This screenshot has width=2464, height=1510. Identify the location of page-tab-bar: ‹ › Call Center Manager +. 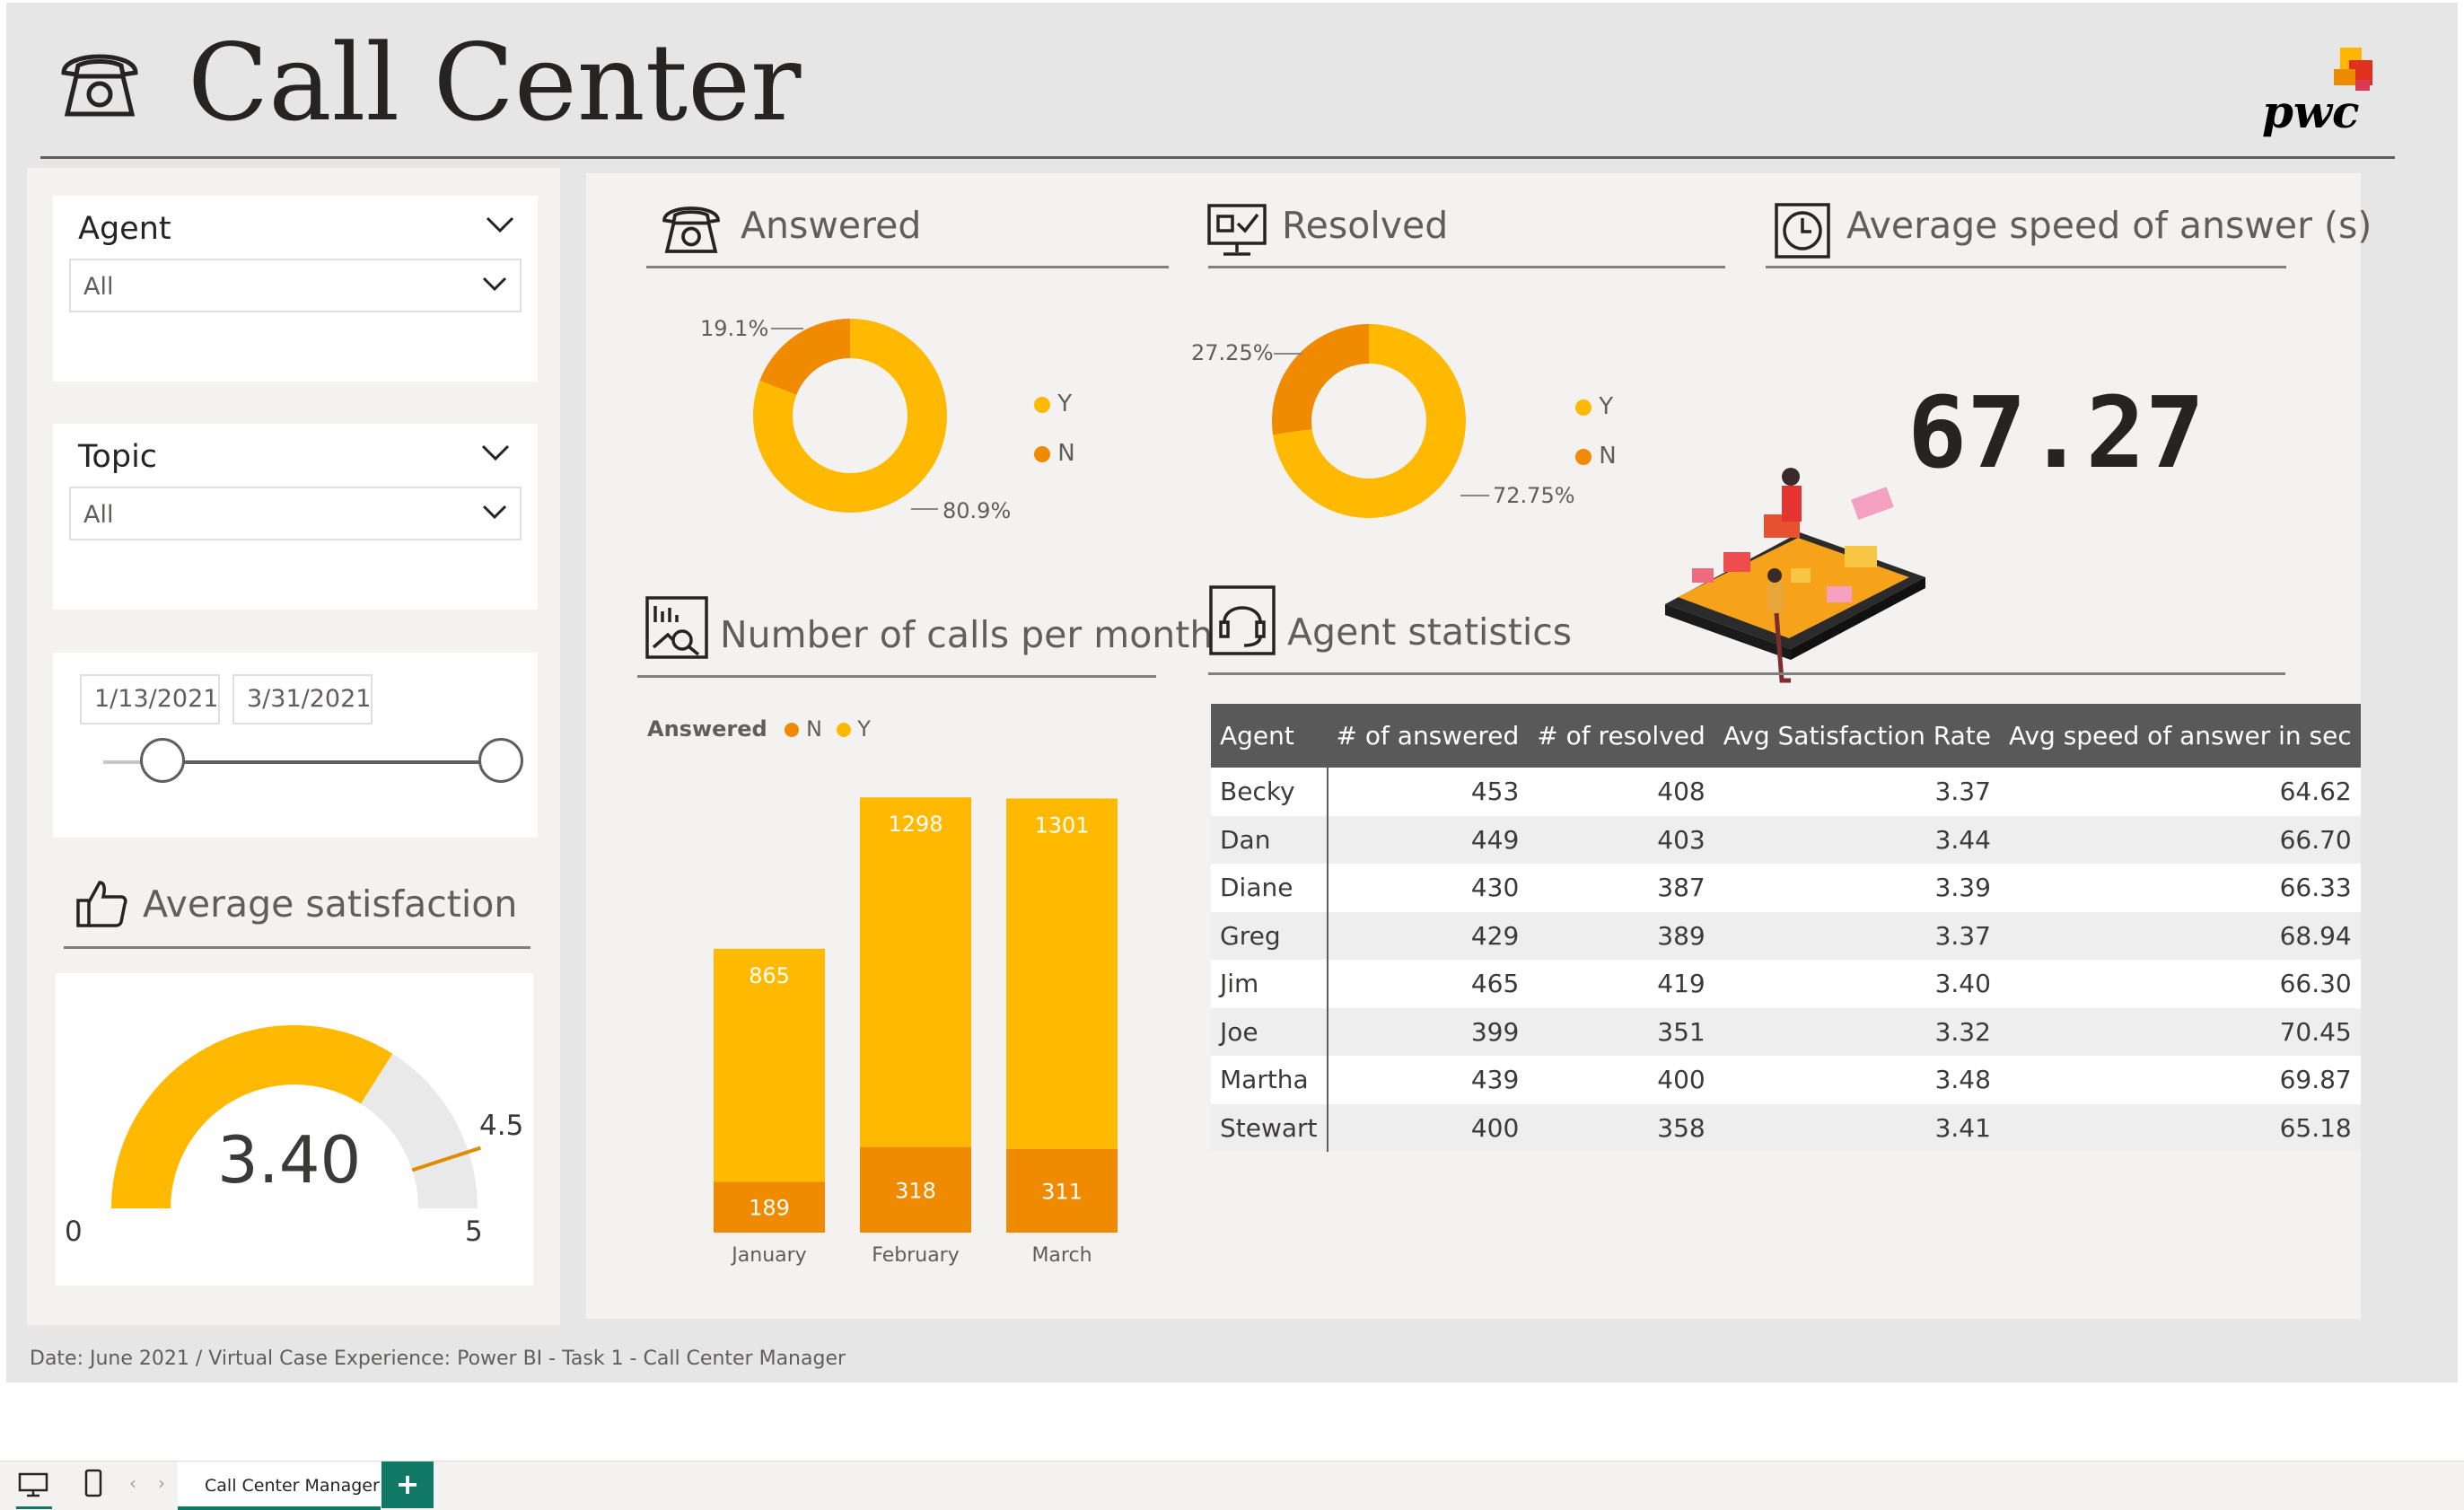
(1232, 1485).